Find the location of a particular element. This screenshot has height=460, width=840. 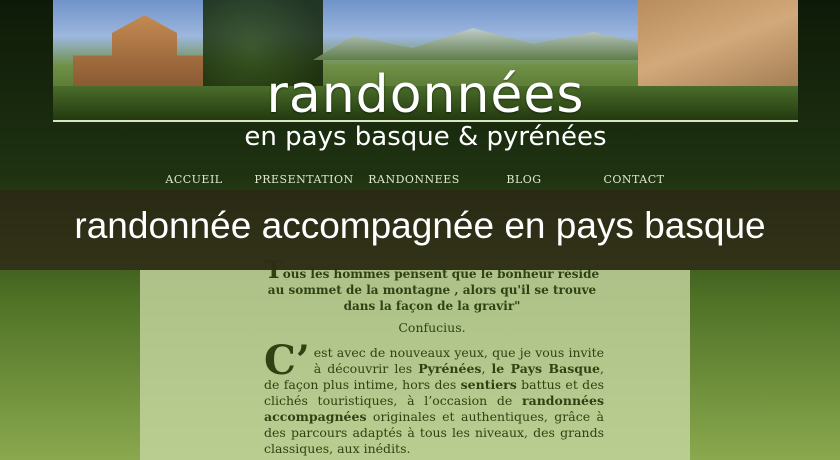

nav-blog: BLOG is located at coordinates (523, 179).